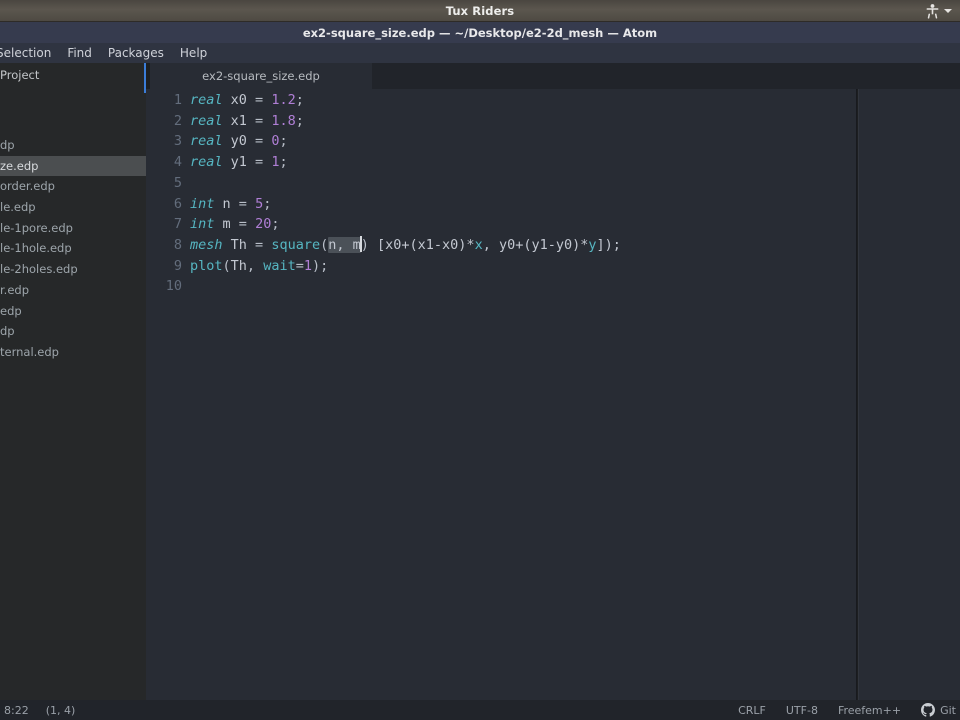 This screenshot has width=960, height=720. What do you see at coordinates (73, 311) in the screenshot?
I see `tree-item-file: edp` at bounding box center [73, 311].